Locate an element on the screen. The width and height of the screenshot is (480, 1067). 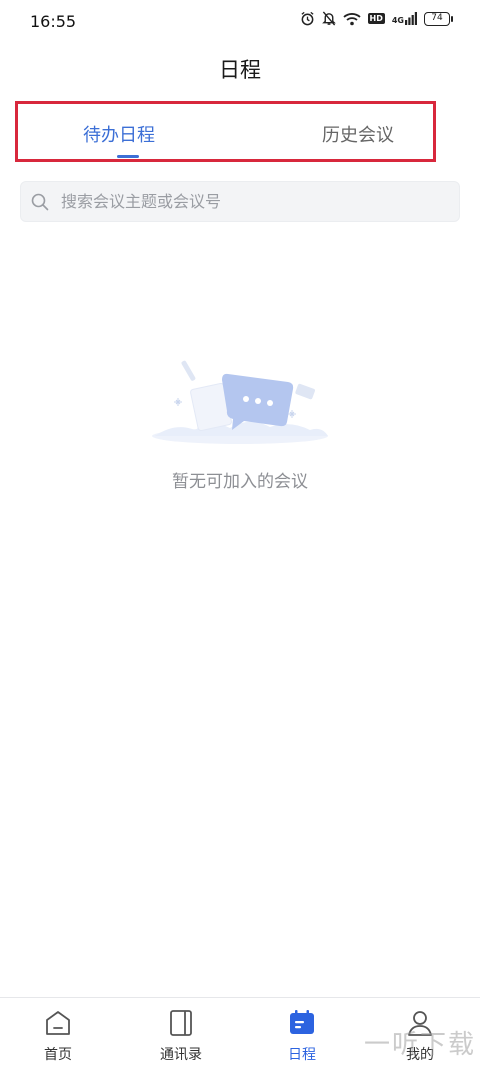
watermark: 一听下载 is located at coordinates (419, 1045).